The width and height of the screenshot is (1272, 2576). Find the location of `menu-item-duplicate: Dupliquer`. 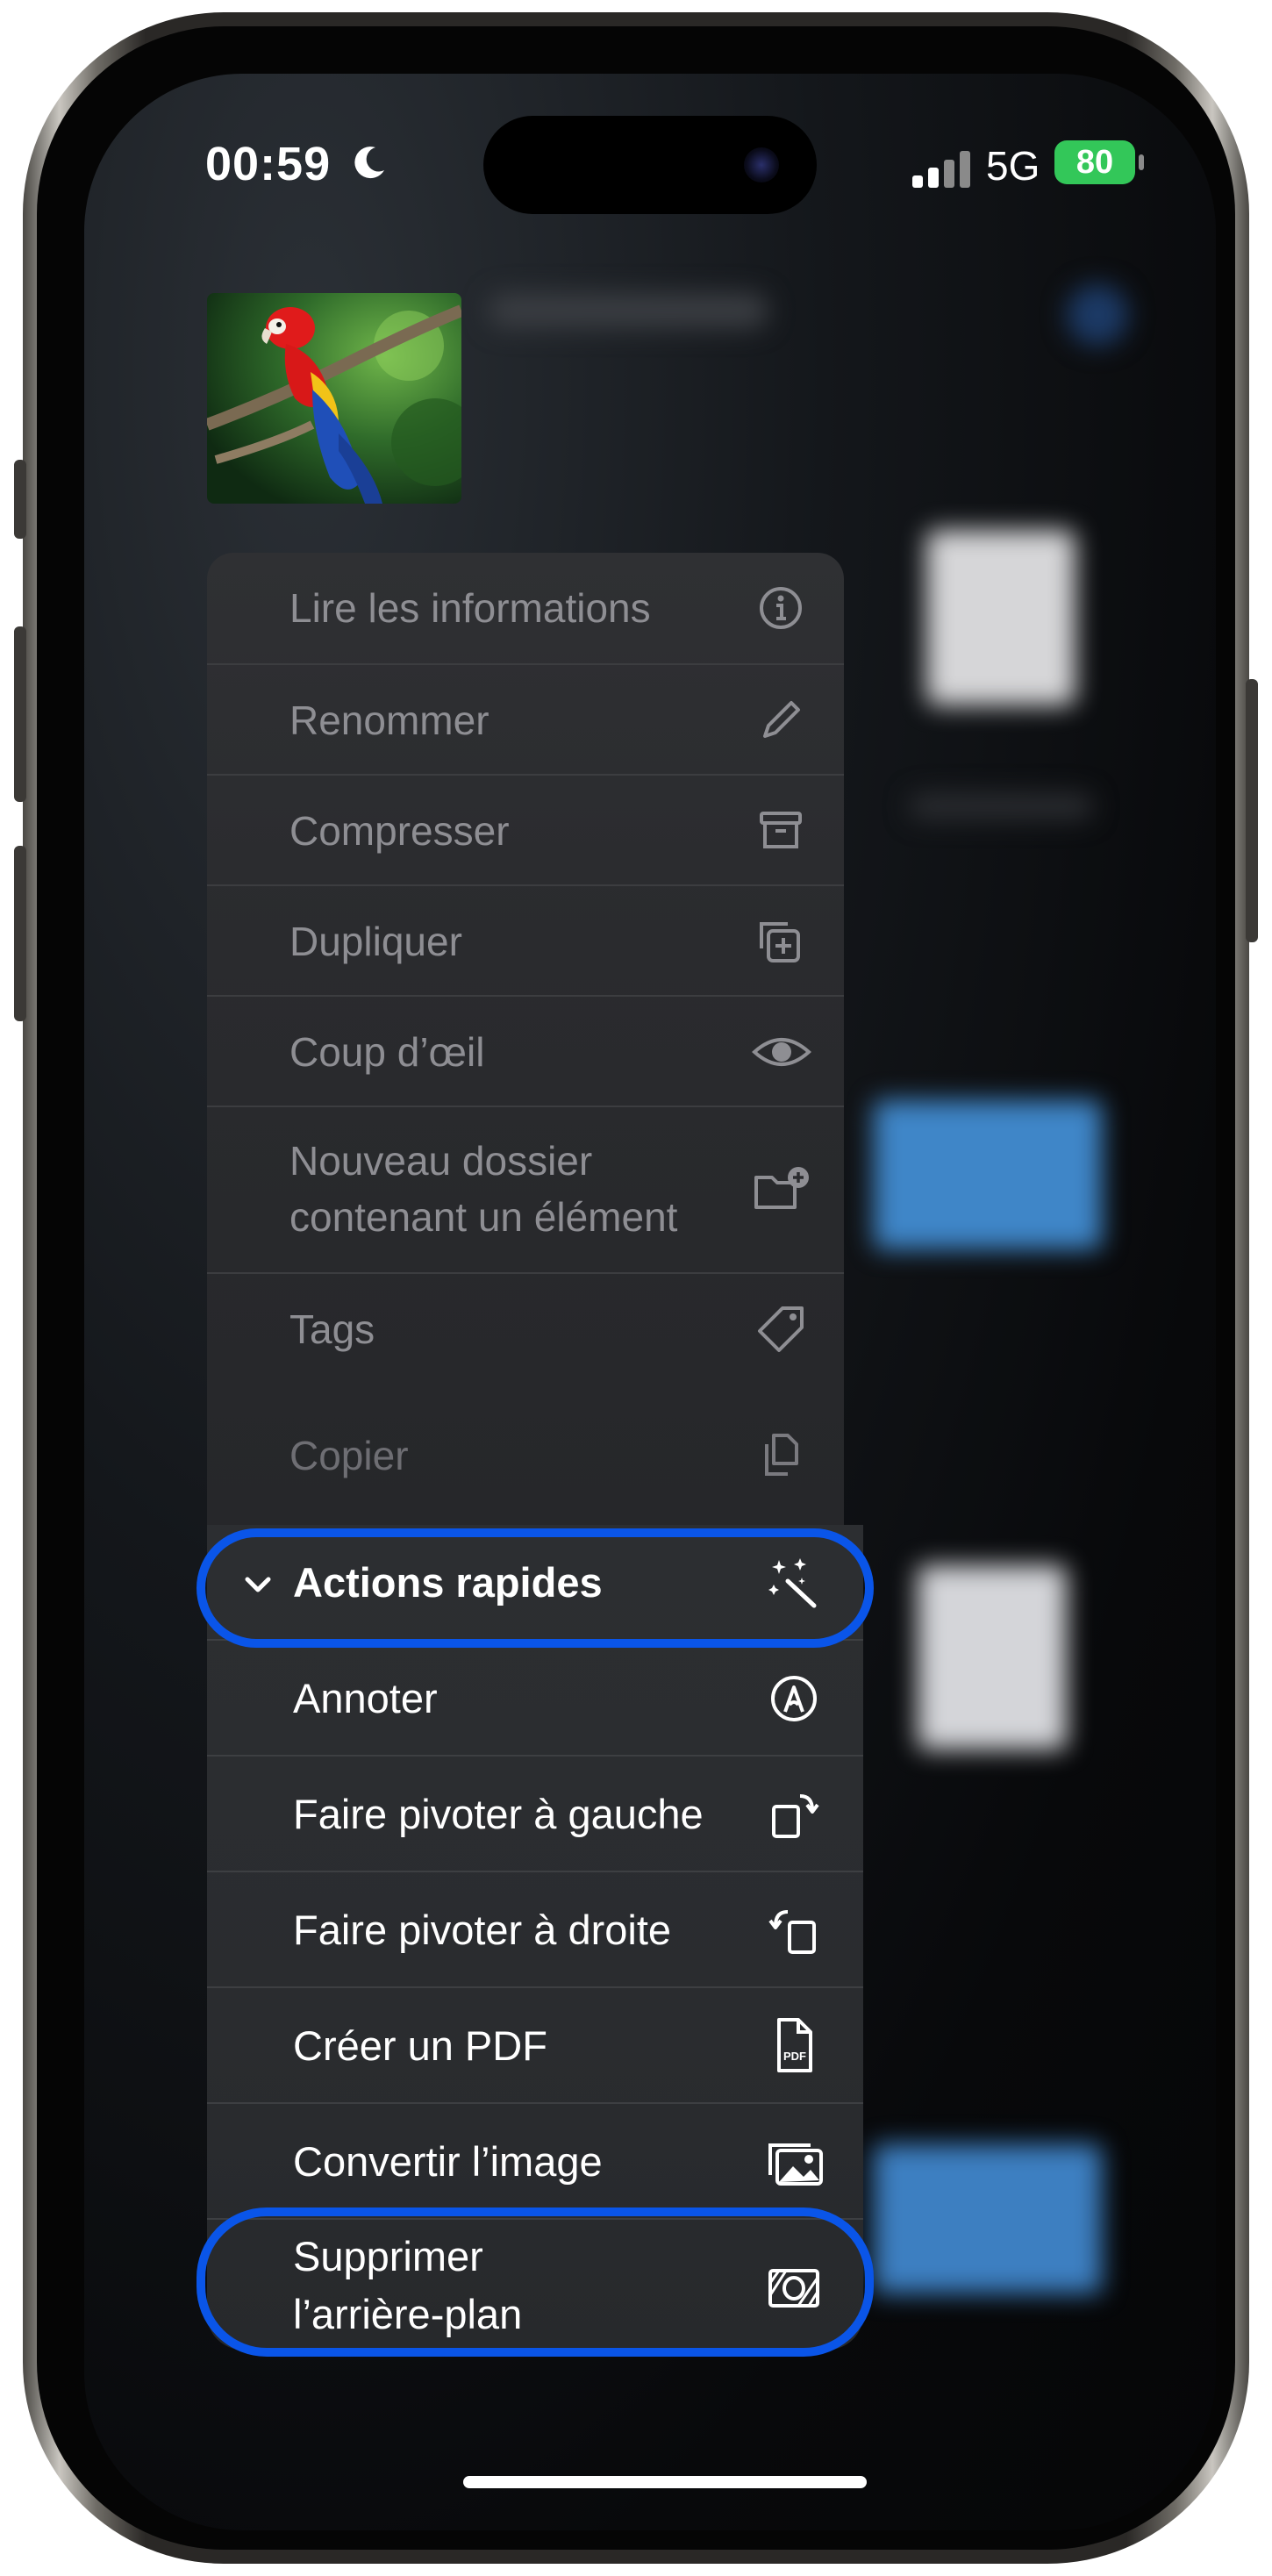

menu-item-duplicate: Dupliquer is located at coordinates (525, 940).